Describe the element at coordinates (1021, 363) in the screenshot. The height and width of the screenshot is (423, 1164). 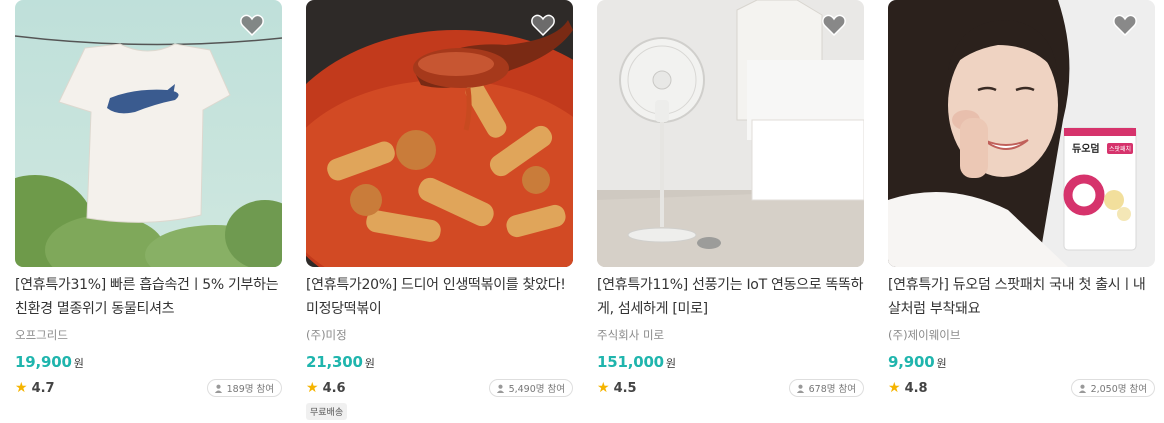
I see `price-row: 9,900 원` at that location.